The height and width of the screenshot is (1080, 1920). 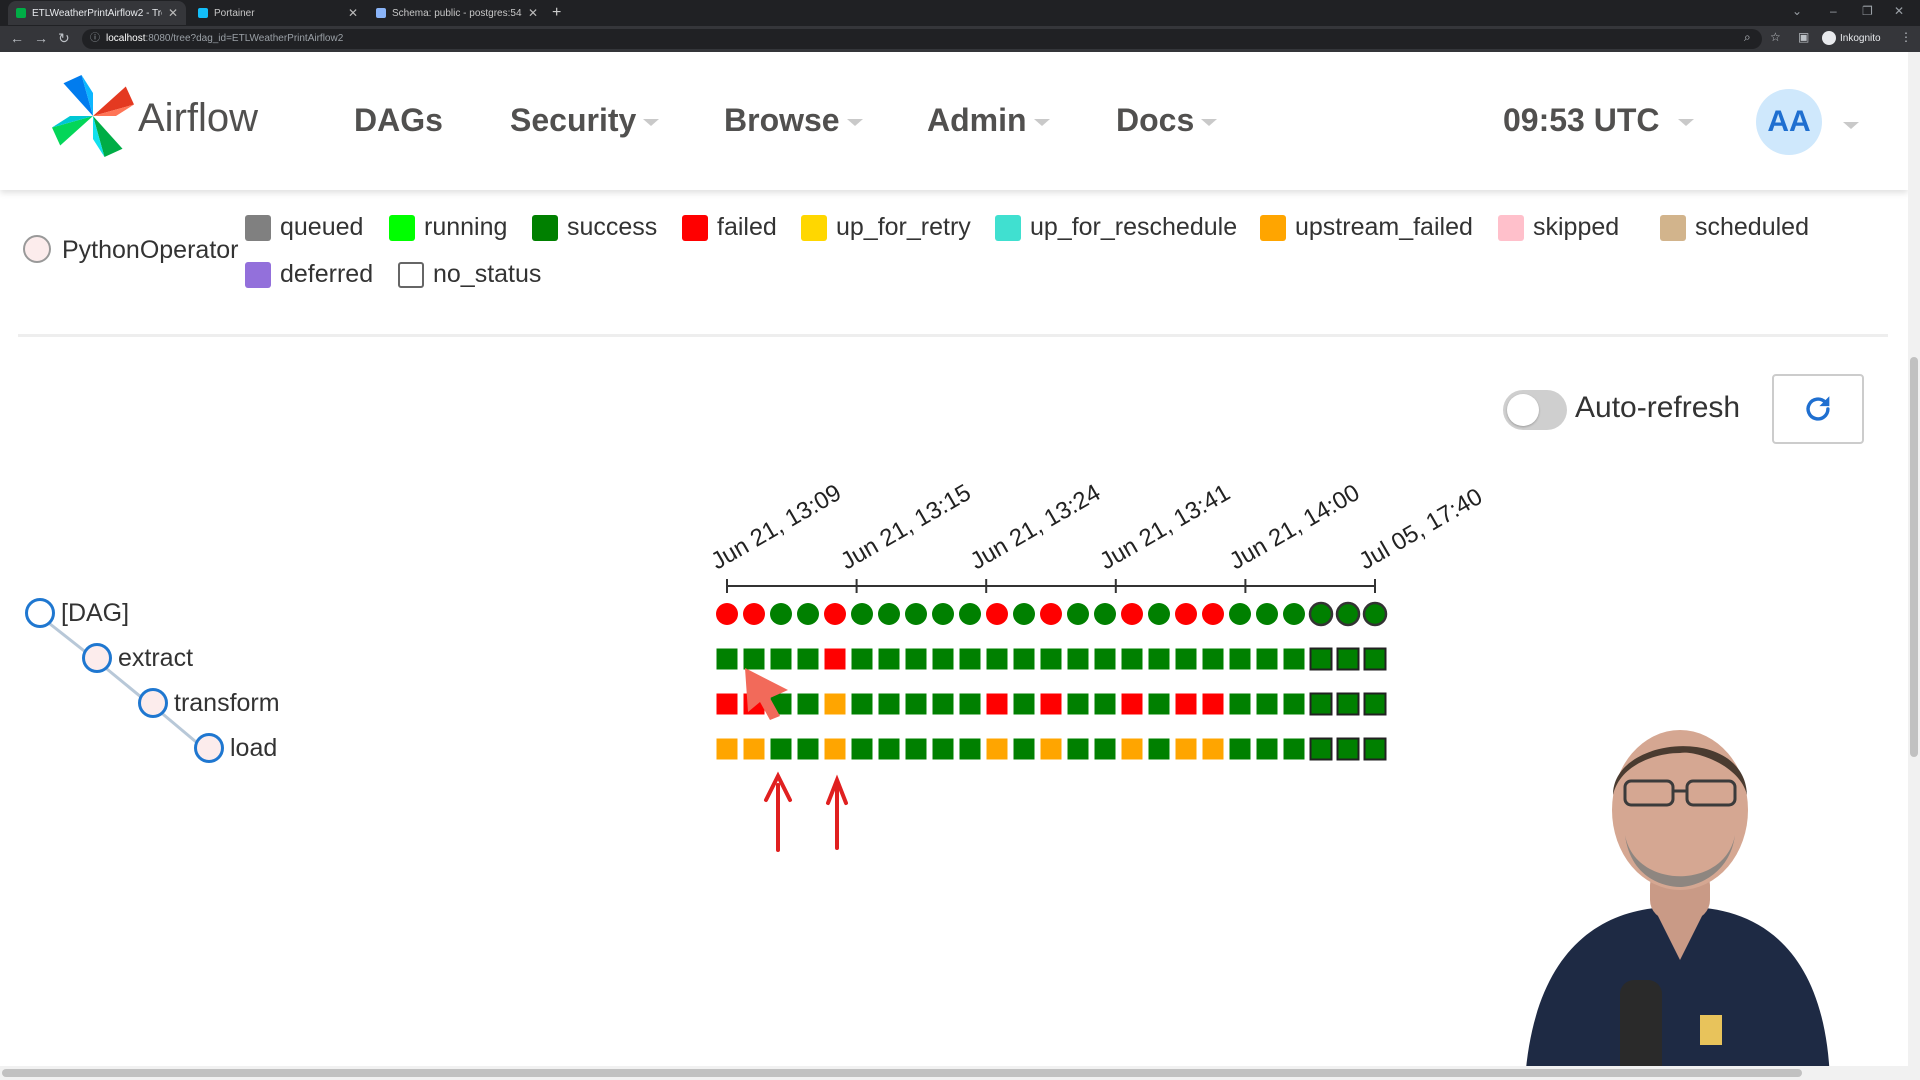 I want to click on horizontal-scrollbar, so click(x=954, y=1073).